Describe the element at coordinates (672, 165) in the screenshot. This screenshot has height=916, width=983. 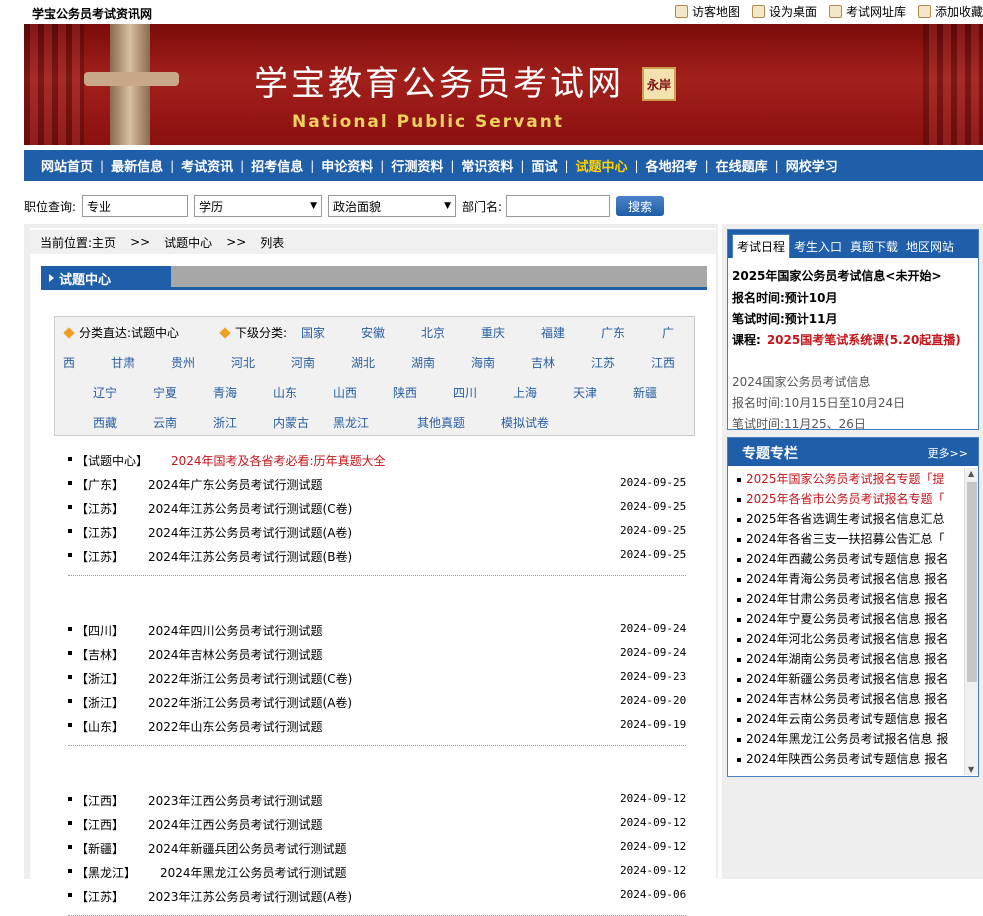
I see `nav-item: 各地招考` at that location.